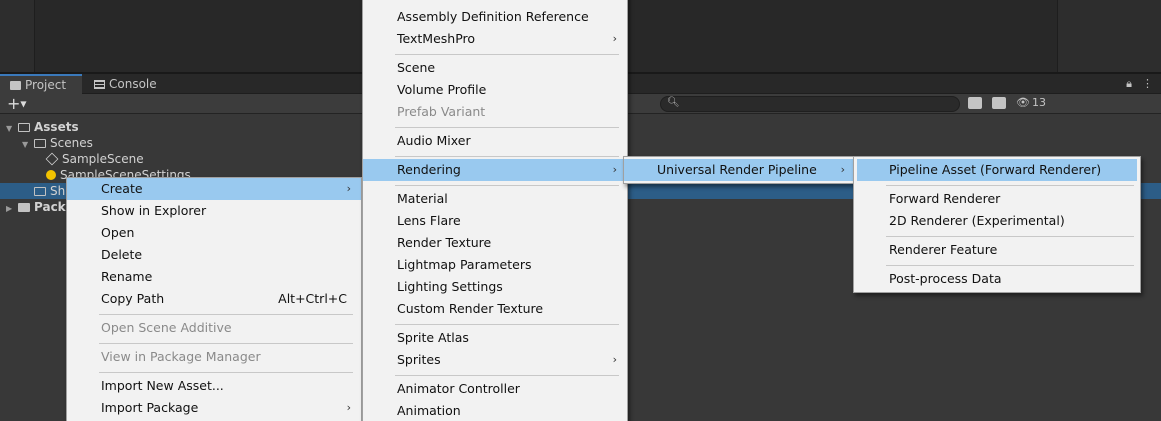  What do you see at coordinates (181, 356) in the screenshot?
I see `menu-item-label: View in Package Manager` at bounding box center [181, 356].